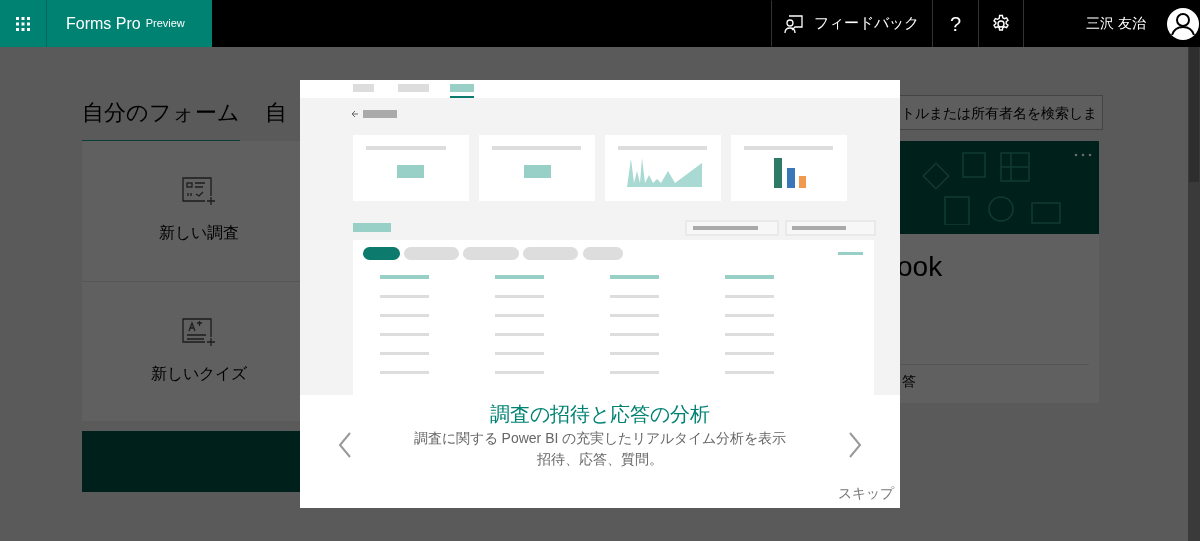  Describe the element at coordinates (600, 438) in the screenshot. I see `slide-description: 調査に関する Power BI の充実したリアルタイム分析を表示` at that location.